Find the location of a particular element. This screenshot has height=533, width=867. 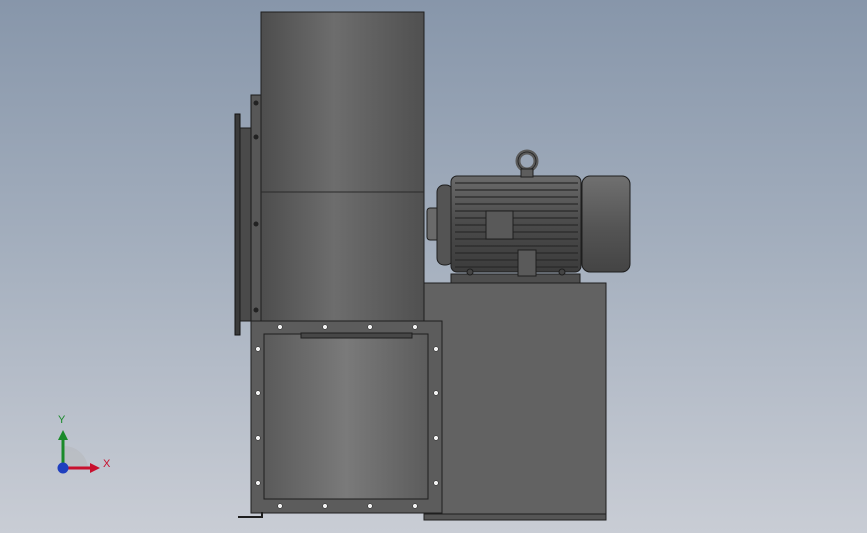

inlet-flange is located at coordinates (248, 215).